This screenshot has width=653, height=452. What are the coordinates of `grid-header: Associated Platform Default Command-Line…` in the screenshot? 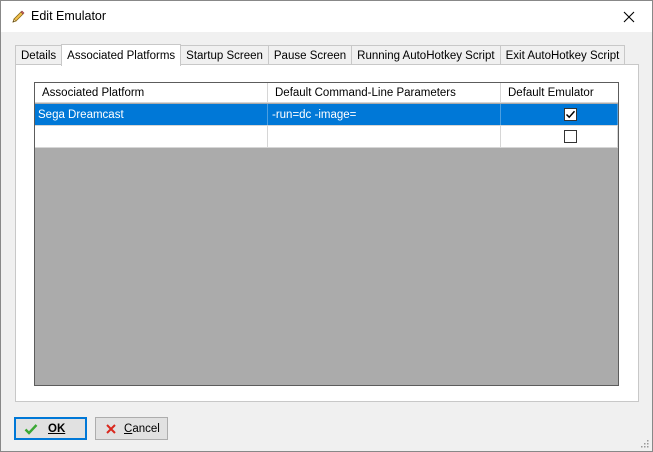 It's located at (326, 93).